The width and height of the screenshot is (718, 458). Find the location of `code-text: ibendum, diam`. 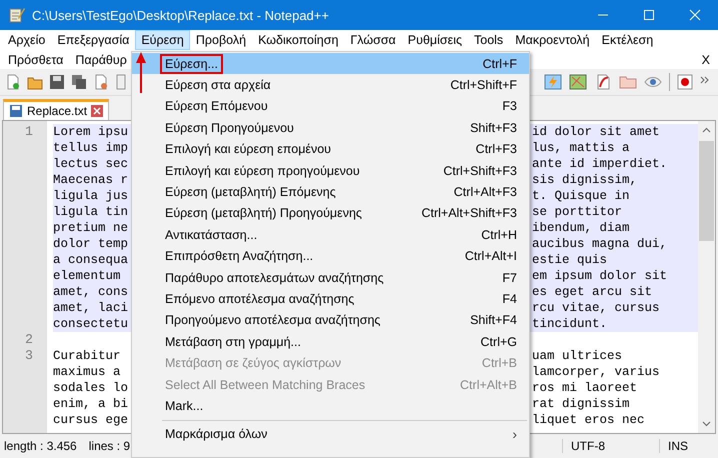

code-text: ibendum, diam is located at coordinates (581, 228).